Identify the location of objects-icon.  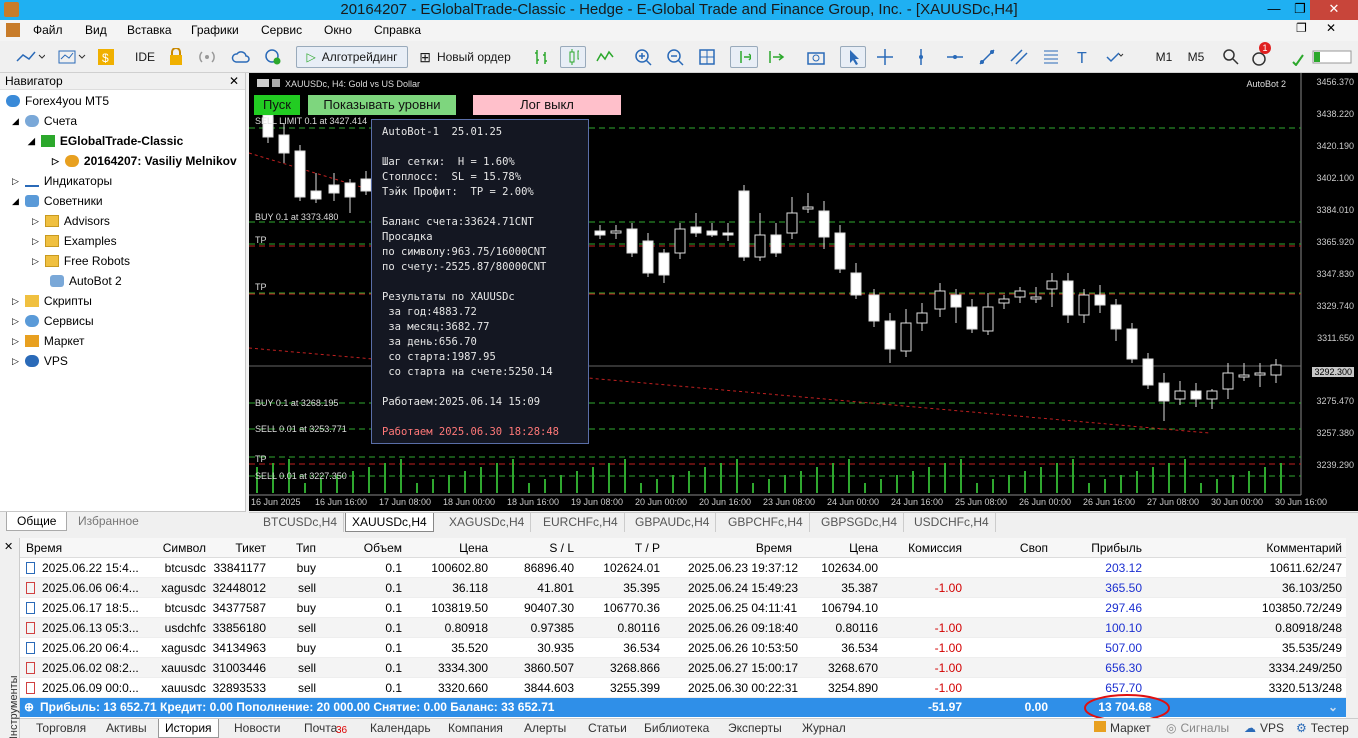
(1115, 57).